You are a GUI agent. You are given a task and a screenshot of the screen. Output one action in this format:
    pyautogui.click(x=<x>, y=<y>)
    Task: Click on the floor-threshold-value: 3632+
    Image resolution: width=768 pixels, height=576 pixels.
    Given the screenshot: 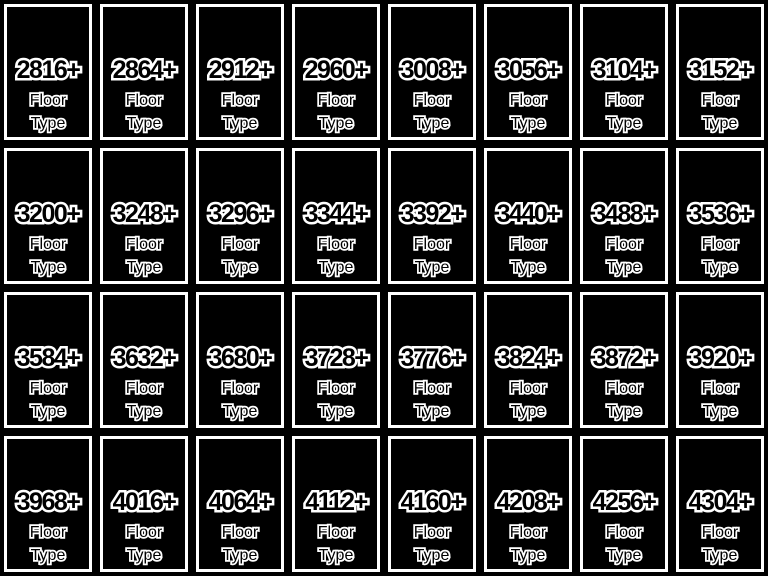 What is the action you would take?
    pyautogui.click(x=144, y=358)
    